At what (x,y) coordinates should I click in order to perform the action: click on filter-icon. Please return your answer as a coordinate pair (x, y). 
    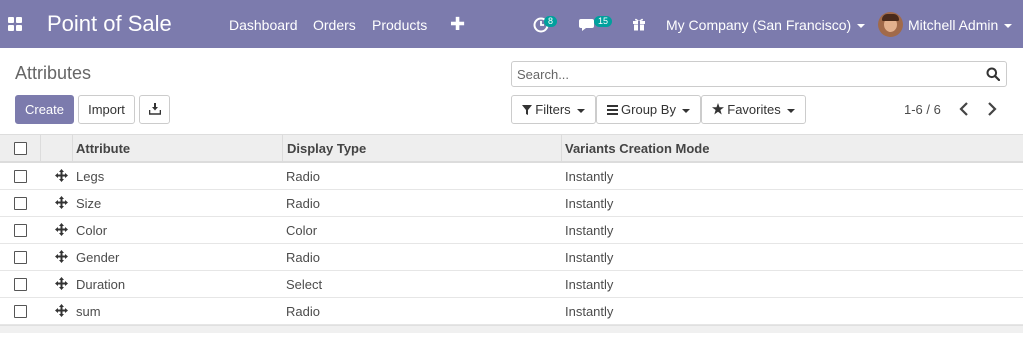
    Looking at the image, I should click on (527, 110).